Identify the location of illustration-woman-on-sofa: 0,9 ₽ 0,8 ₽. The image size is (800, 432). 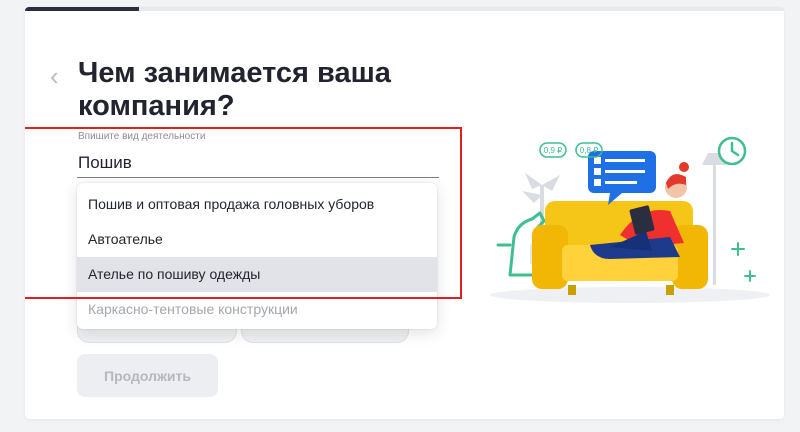
(630, 219).